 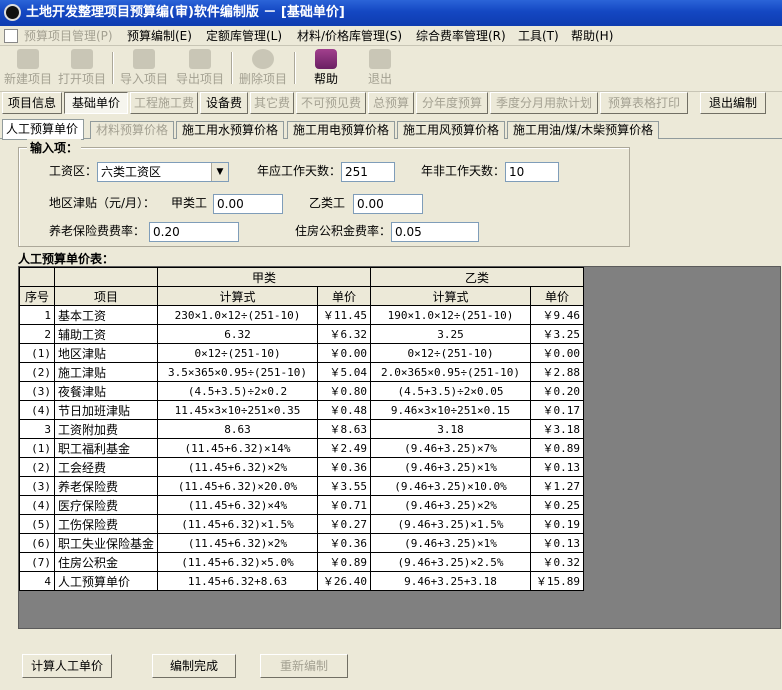 What do you see at coordinates (344, 372) in the screenshot?
I see `row-price-a: ￥5.04` at bounding box center [344, 372].